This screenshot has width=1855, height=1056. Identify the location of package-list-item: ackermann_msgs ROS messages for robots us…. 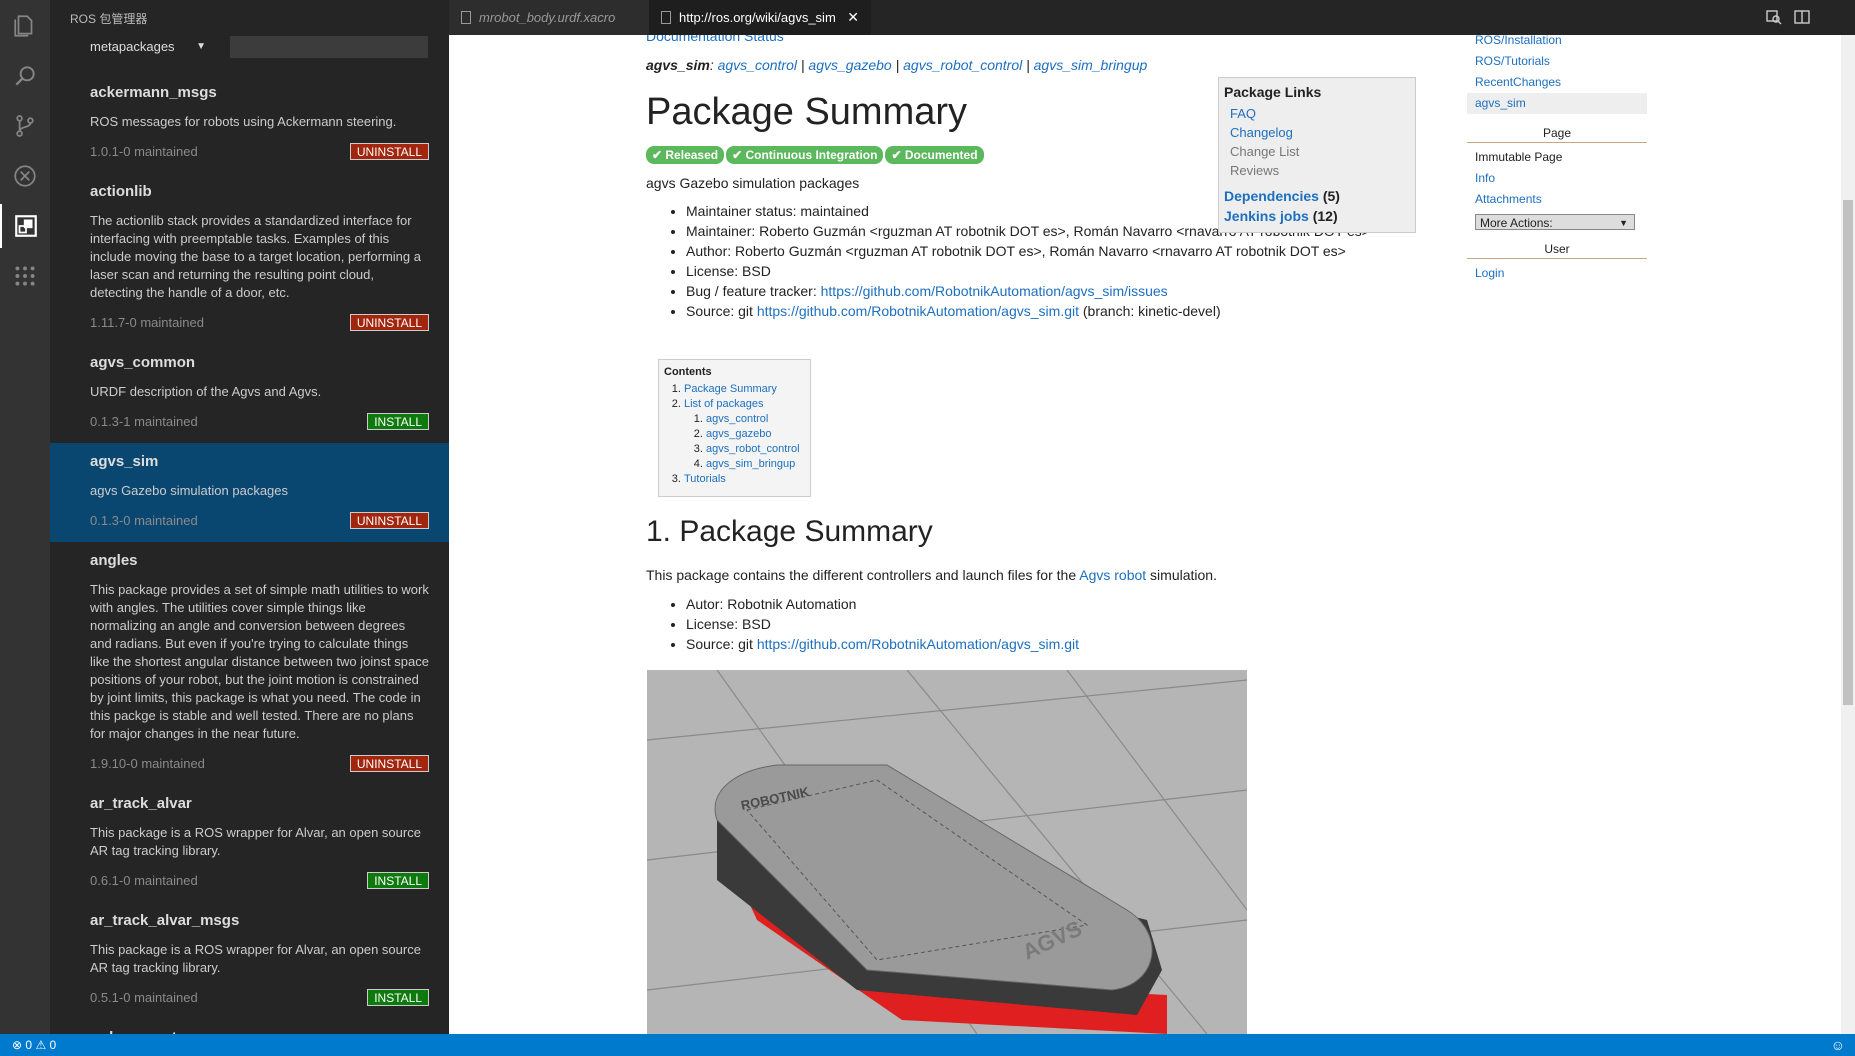
(249, 123).